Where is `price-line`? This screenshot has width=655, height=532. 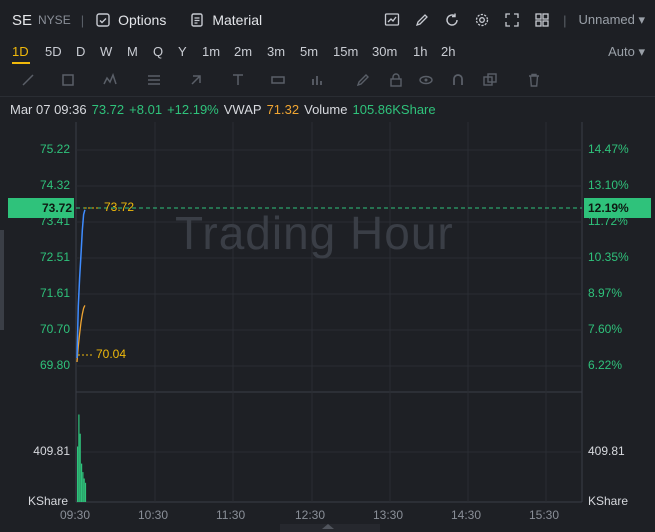
price-line is located at coordinates (81, 284).